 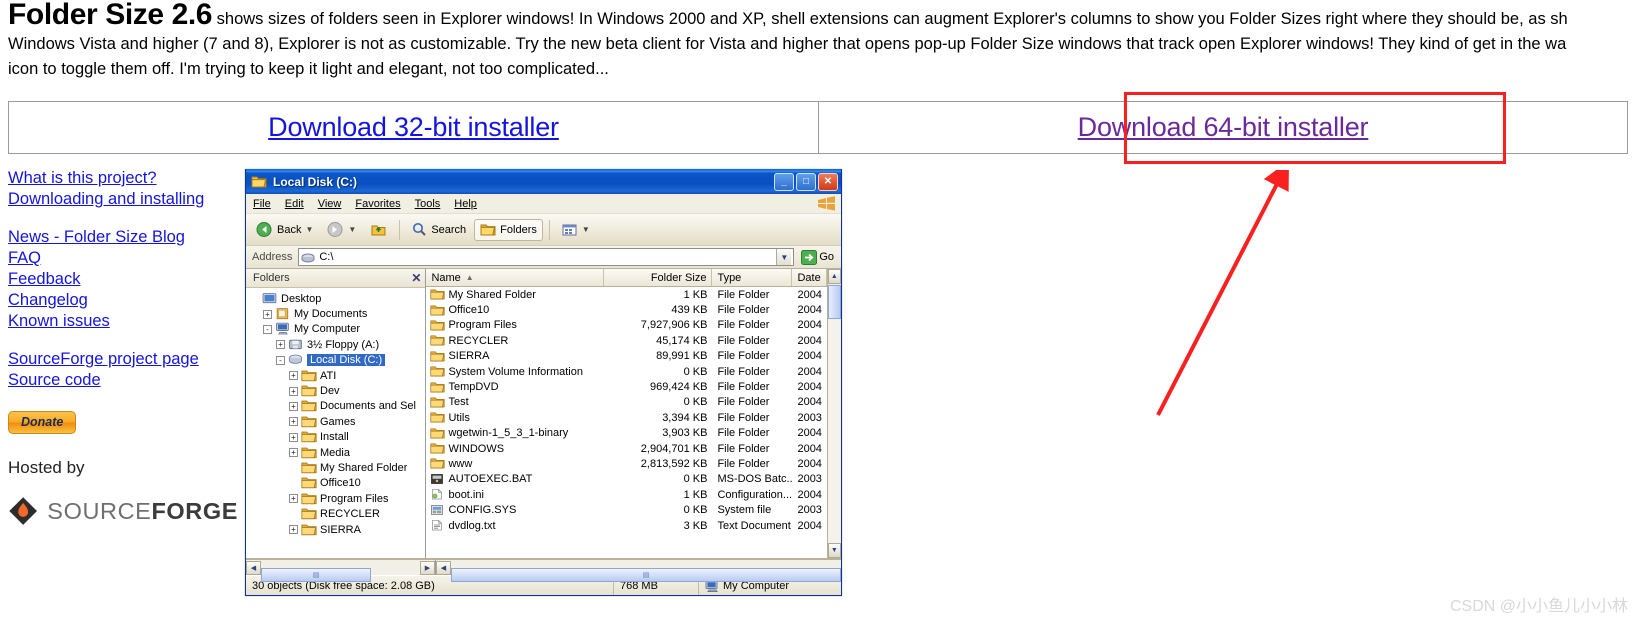 I want to click on sidebar-link-changelog: Changelog, so click(x=123, y=300).